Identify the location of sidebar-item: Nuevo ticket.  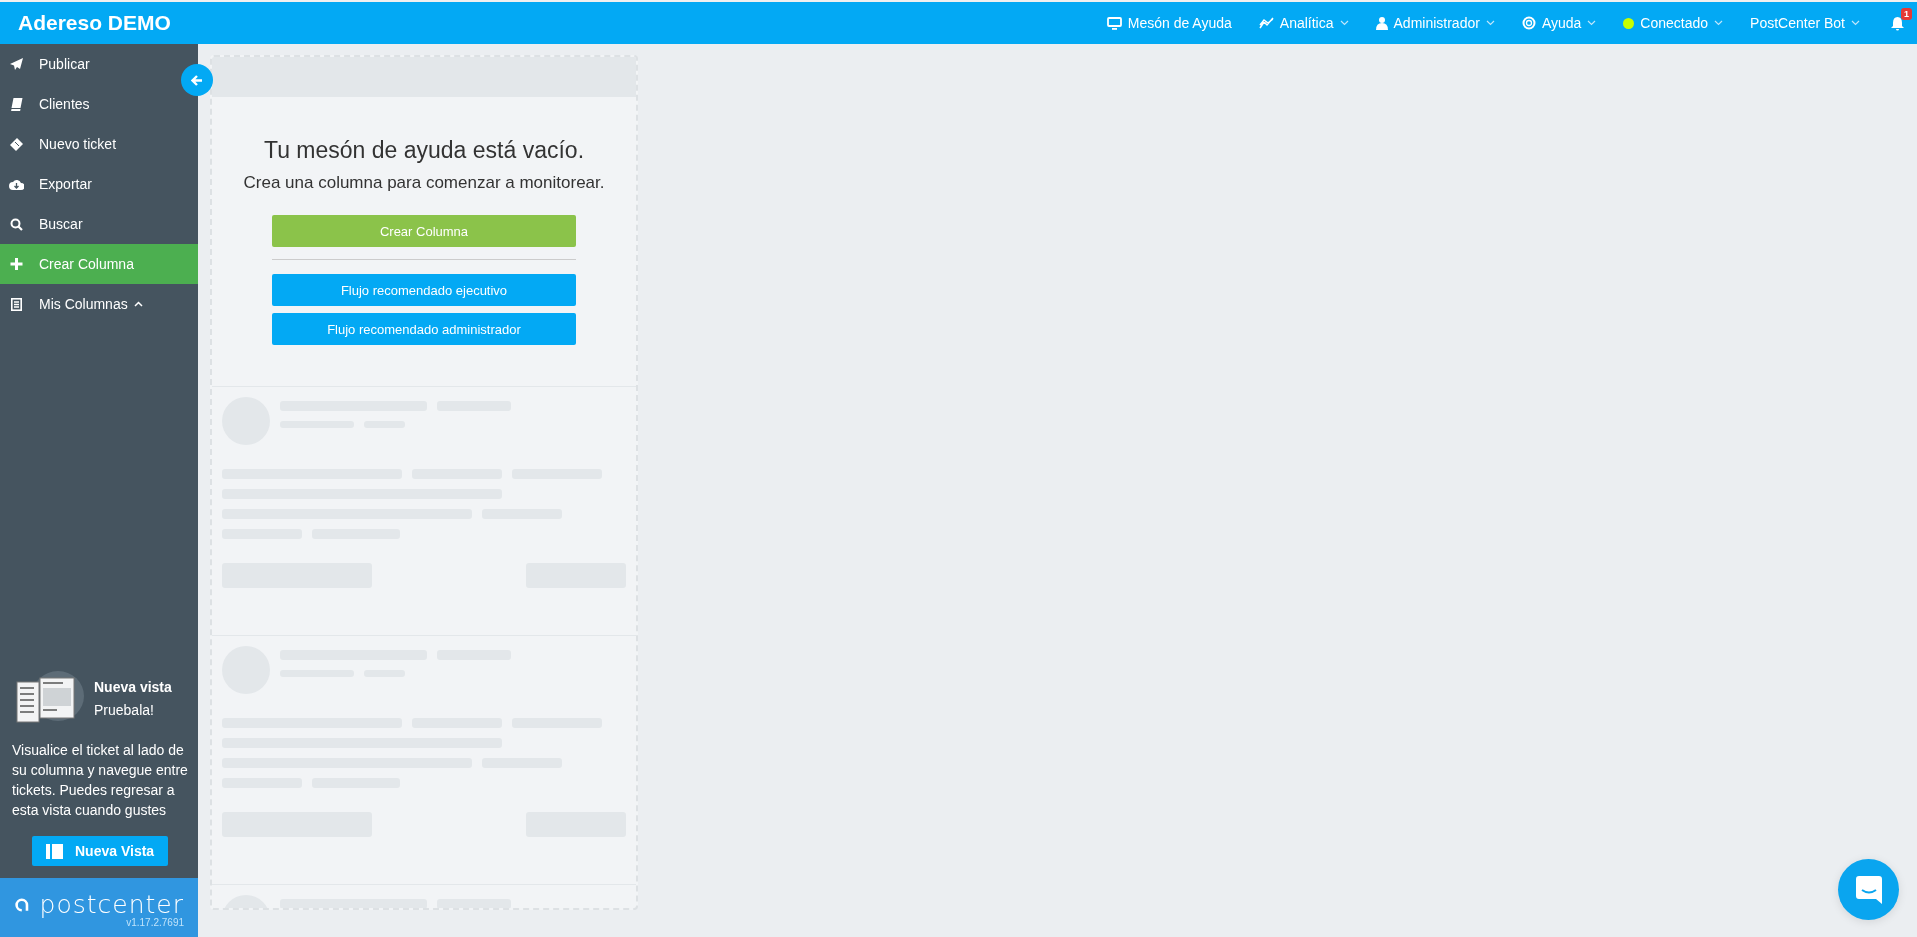
(99, 144).